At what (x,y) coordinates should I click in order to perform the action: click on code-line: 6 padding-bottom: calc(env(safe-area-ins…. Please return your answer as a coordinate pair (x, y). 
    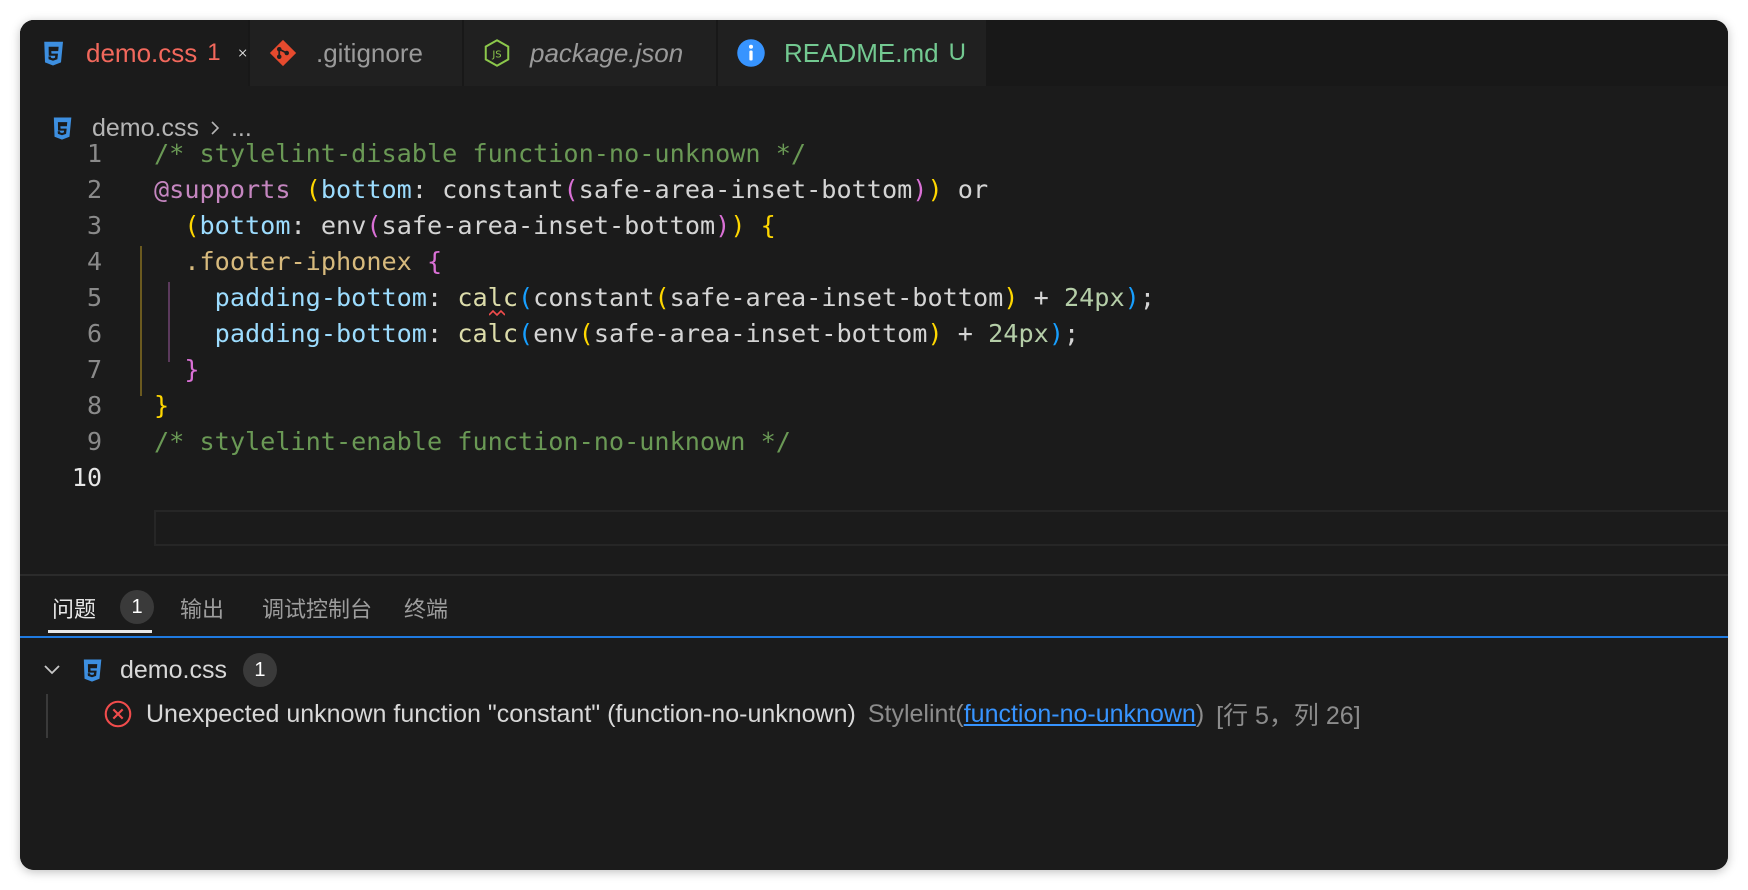
    Looking at the image, I should click on (874, 334).